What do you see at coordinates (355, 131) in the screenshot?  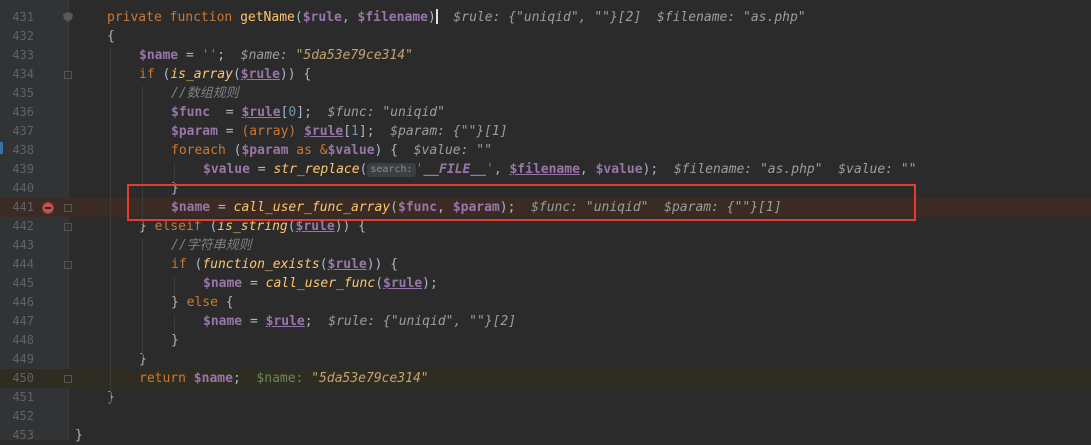 I see `code-token: 1` at bounding box center [355, 131].